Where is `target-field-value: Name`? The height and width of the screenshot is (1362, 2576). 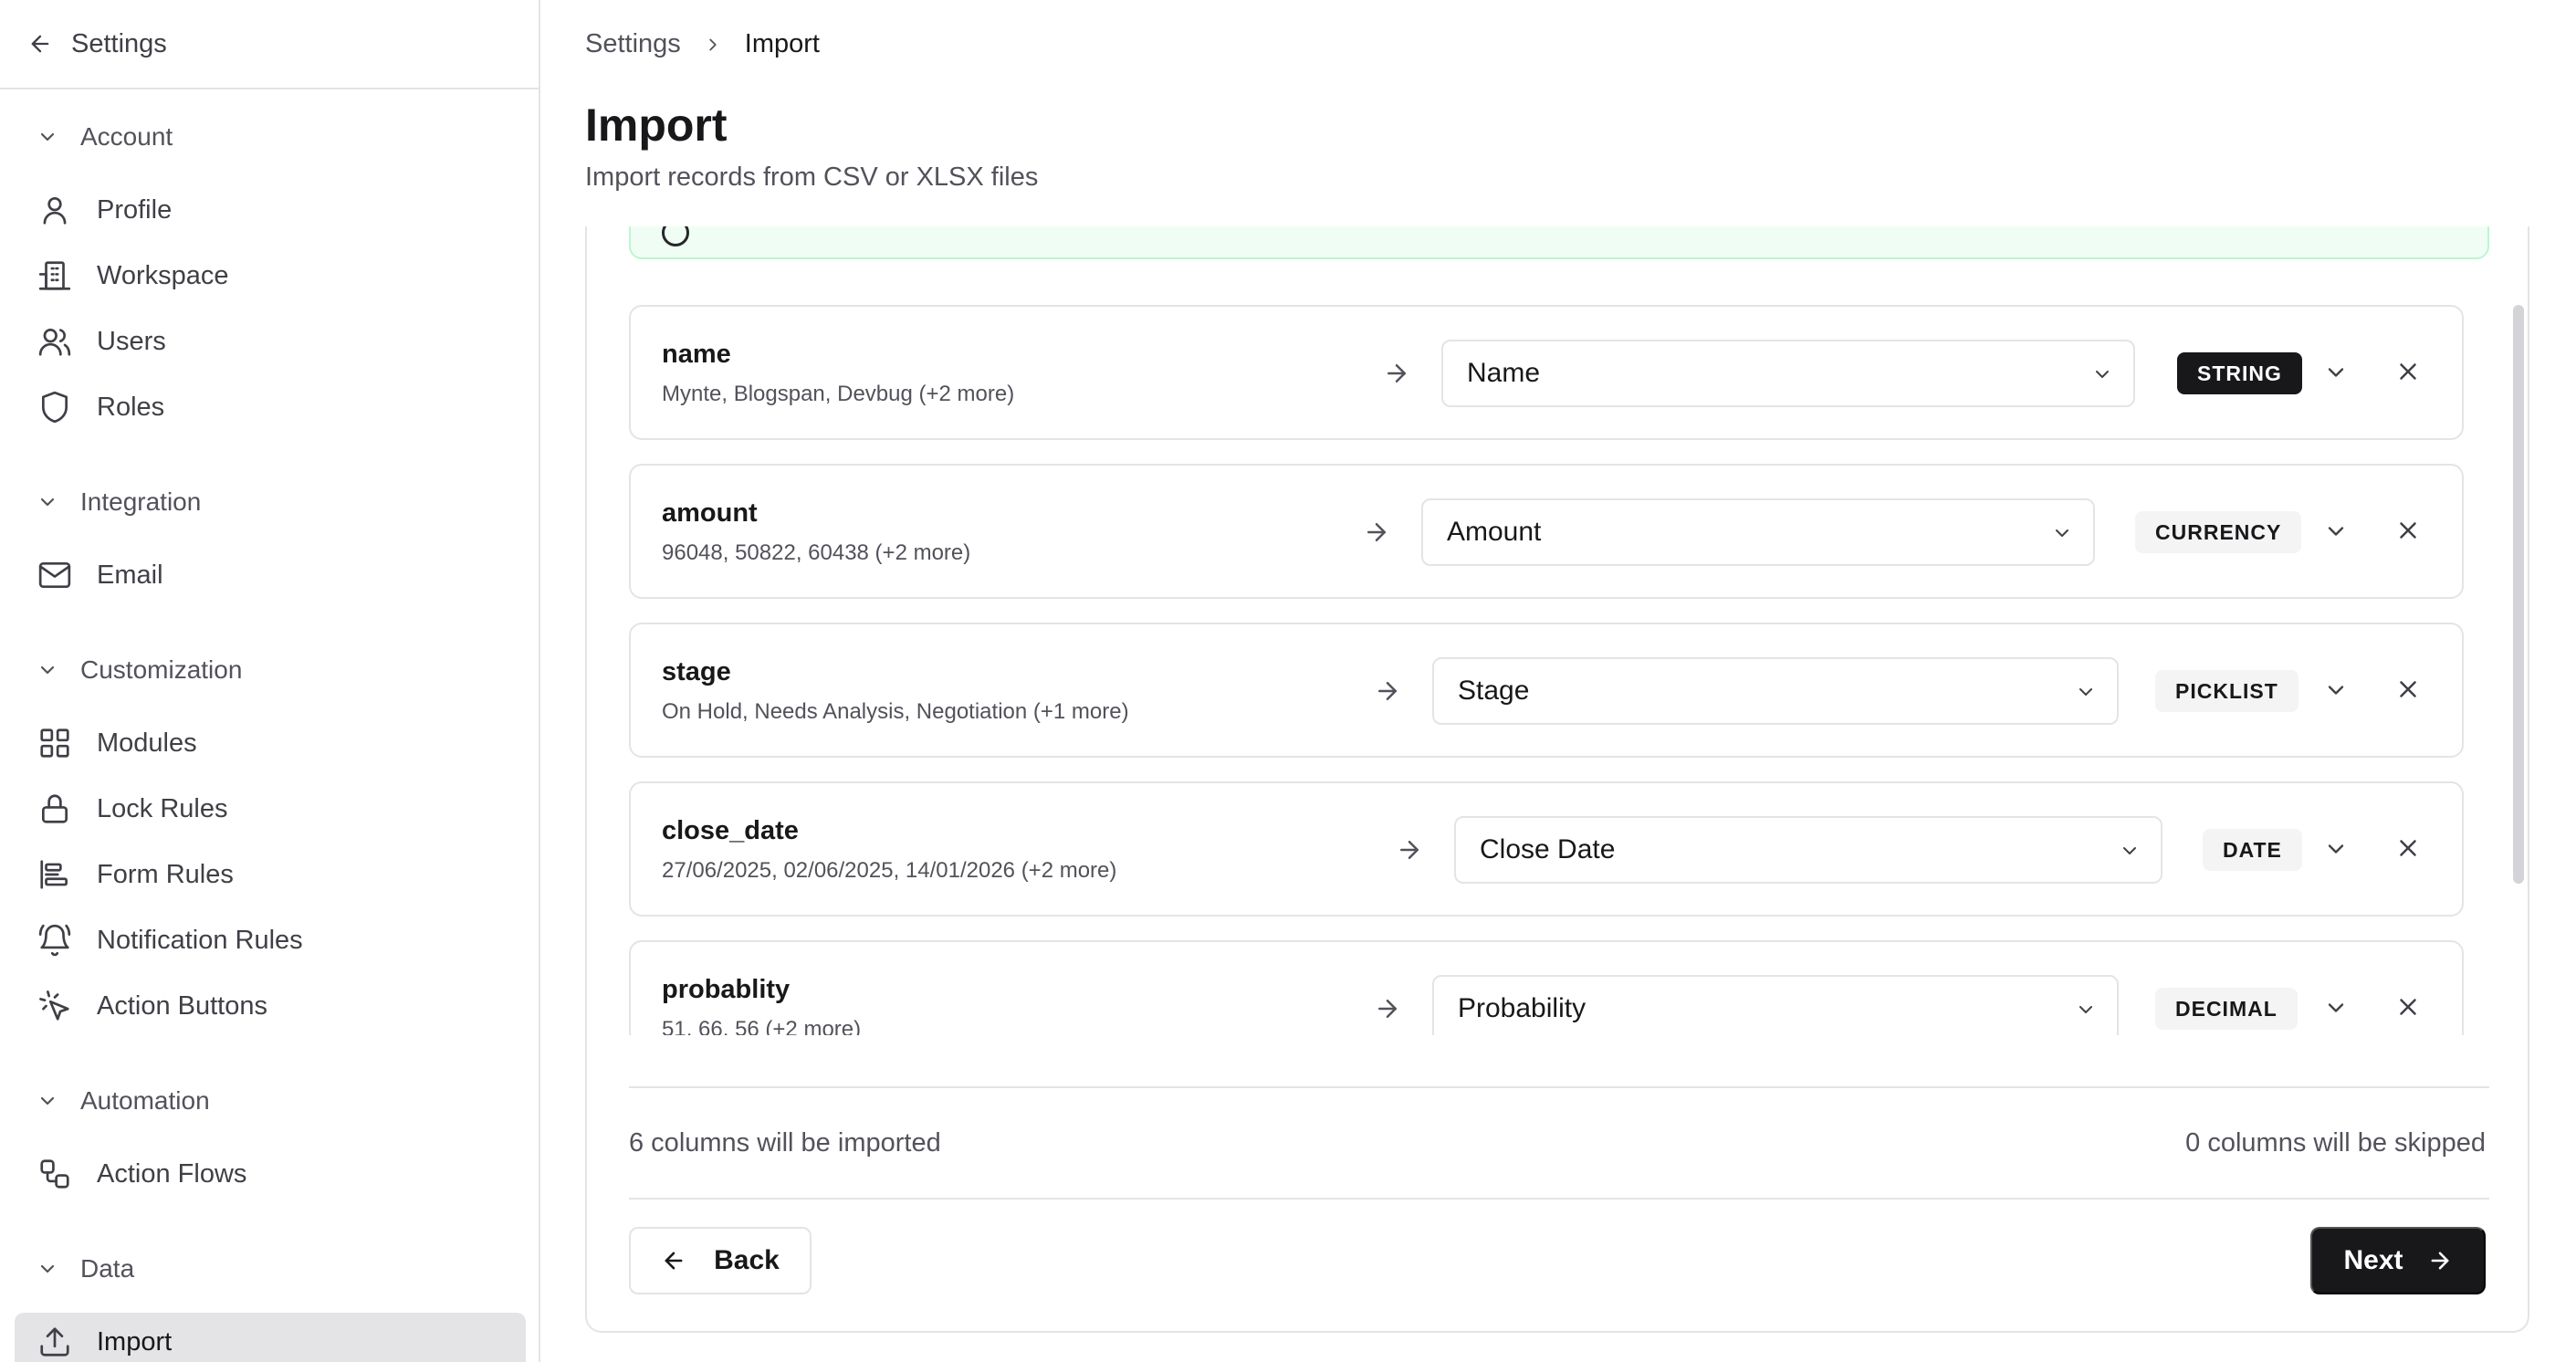 target-field-value: Name is located at coordinates (1504, 373).